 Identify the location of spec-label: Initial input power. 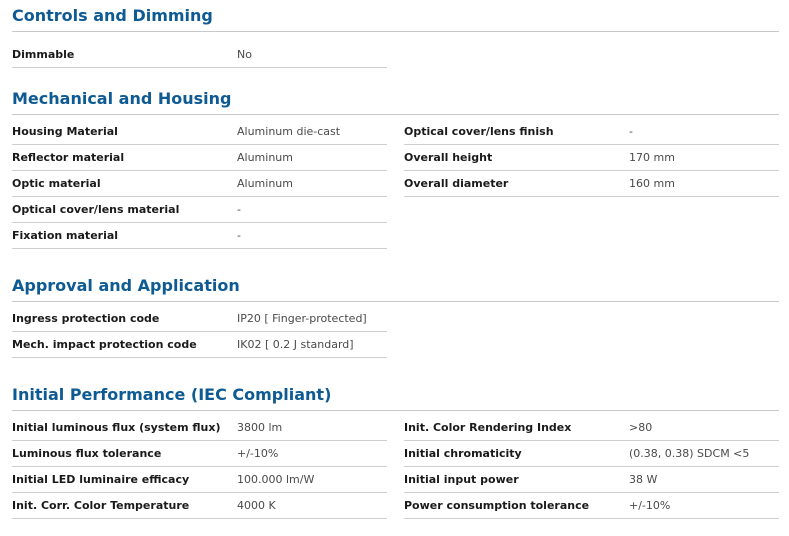
(461, 479).